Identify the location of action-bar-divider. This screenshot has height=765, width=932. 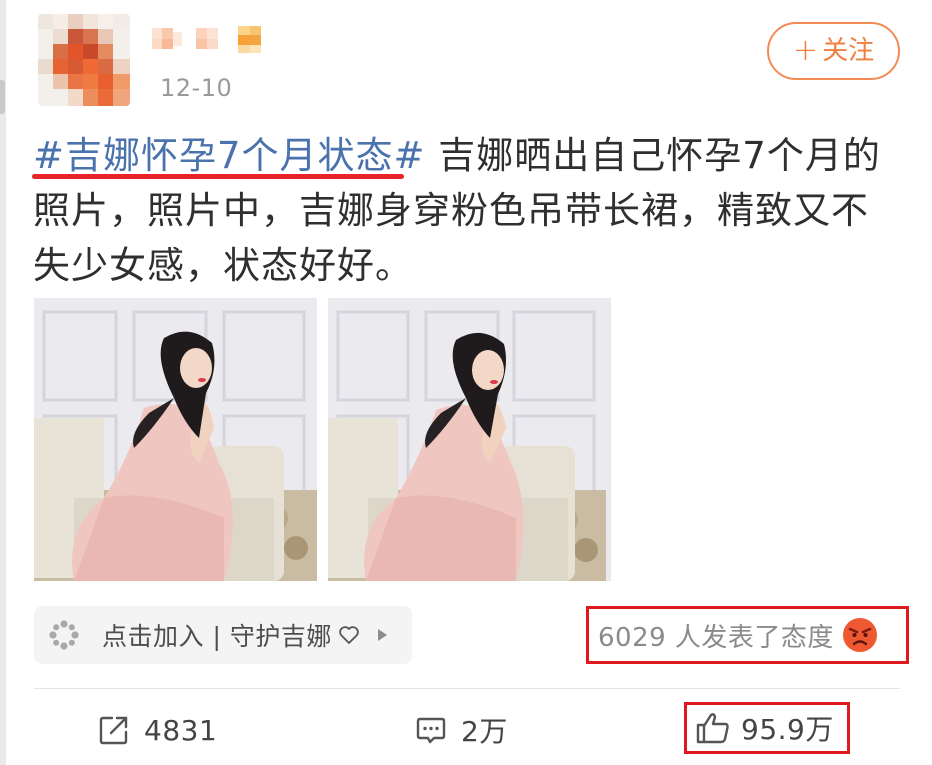
(467, 688).